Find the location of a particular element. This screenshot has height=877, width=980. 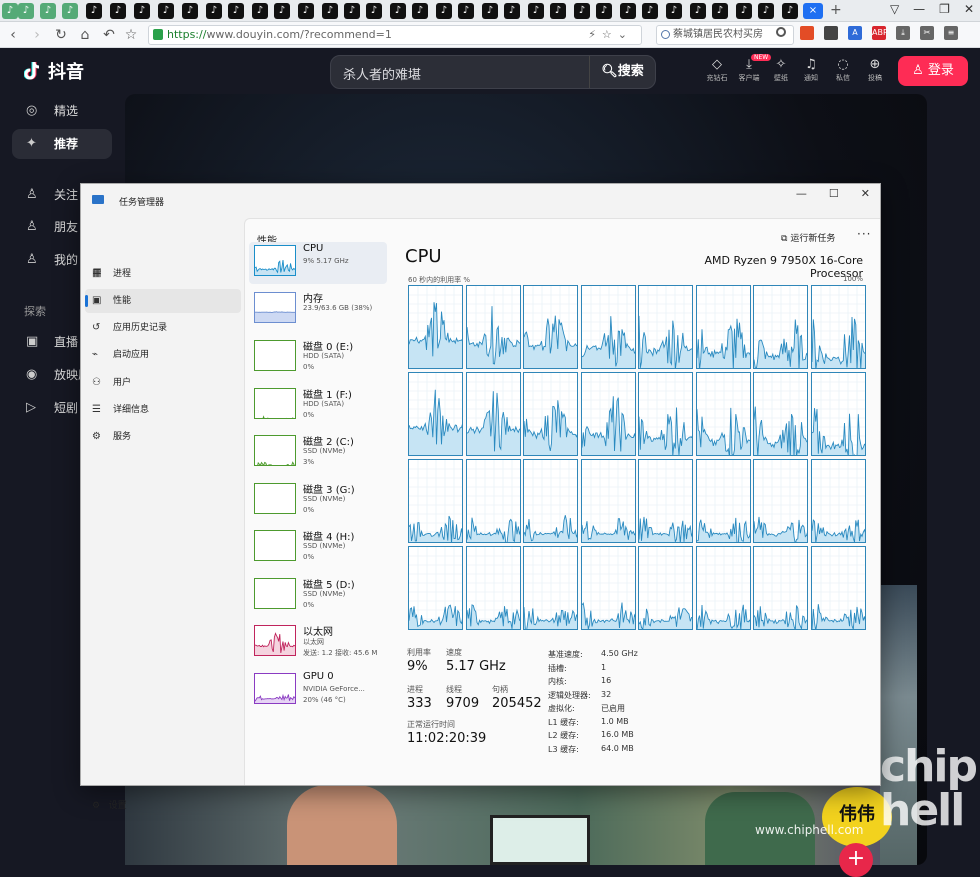

tools-icon: ✂ is located at coordinates (927, 33).